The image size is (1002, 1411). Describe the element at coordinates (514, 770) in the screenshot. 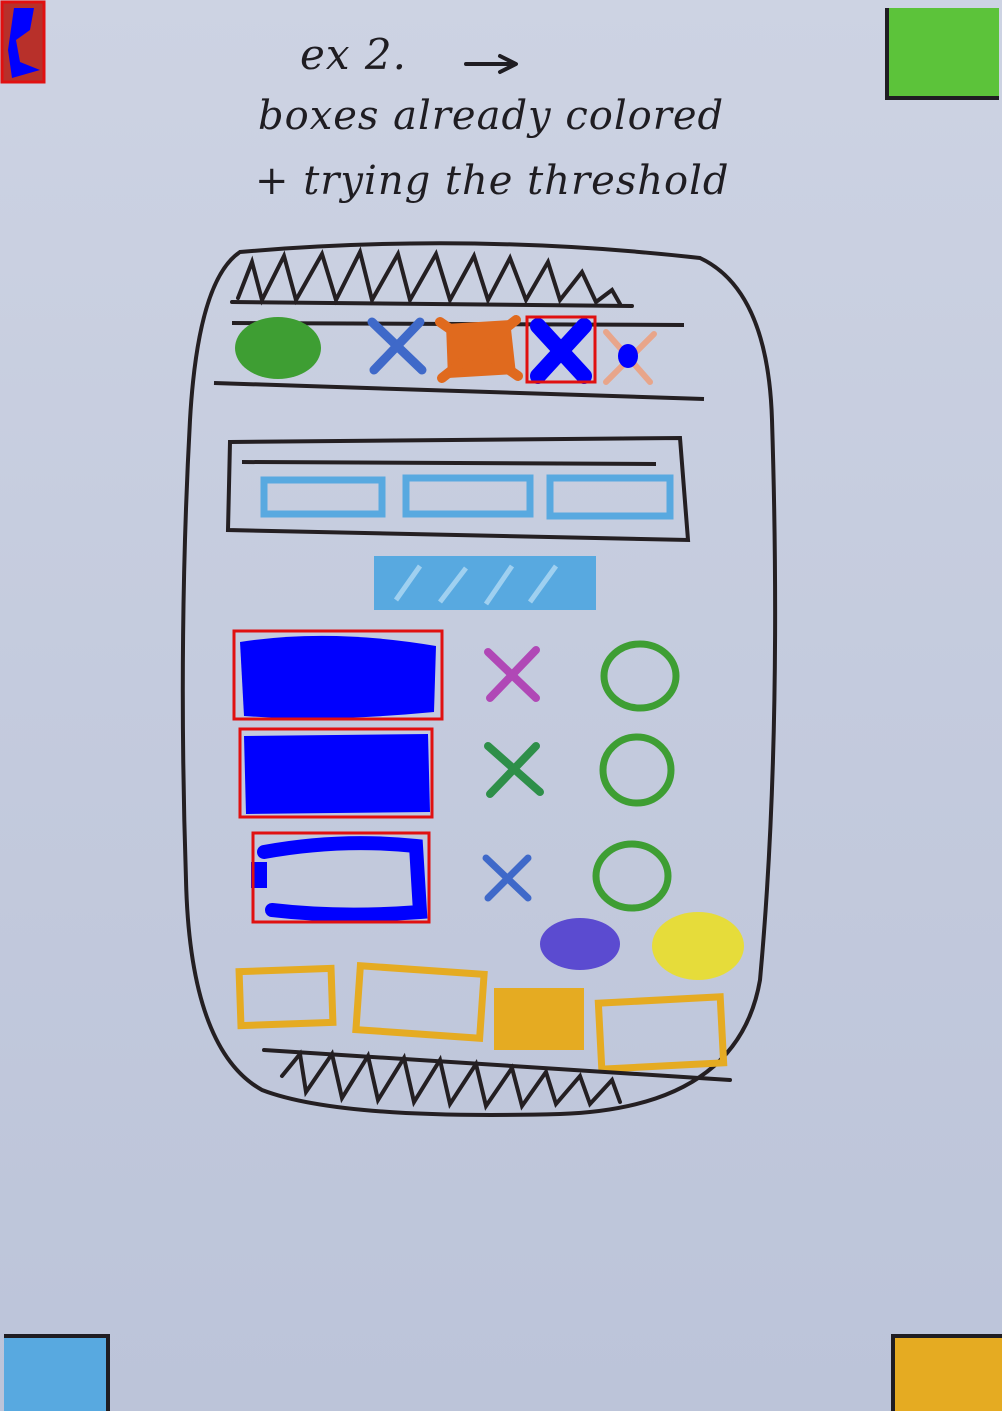

I see `green-x-icon` at that location.